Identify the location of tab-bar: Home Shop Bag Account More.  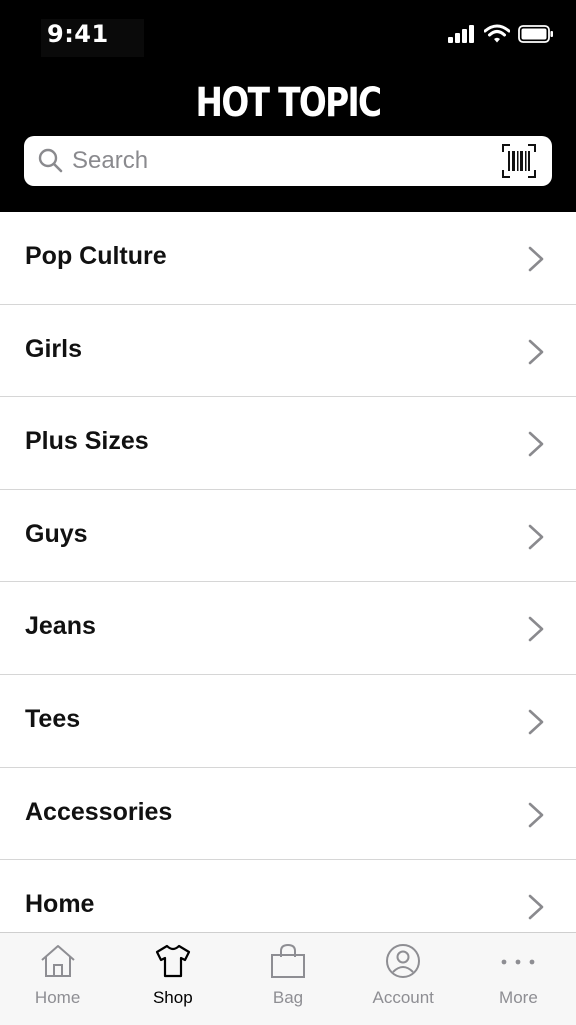
(288, 978).